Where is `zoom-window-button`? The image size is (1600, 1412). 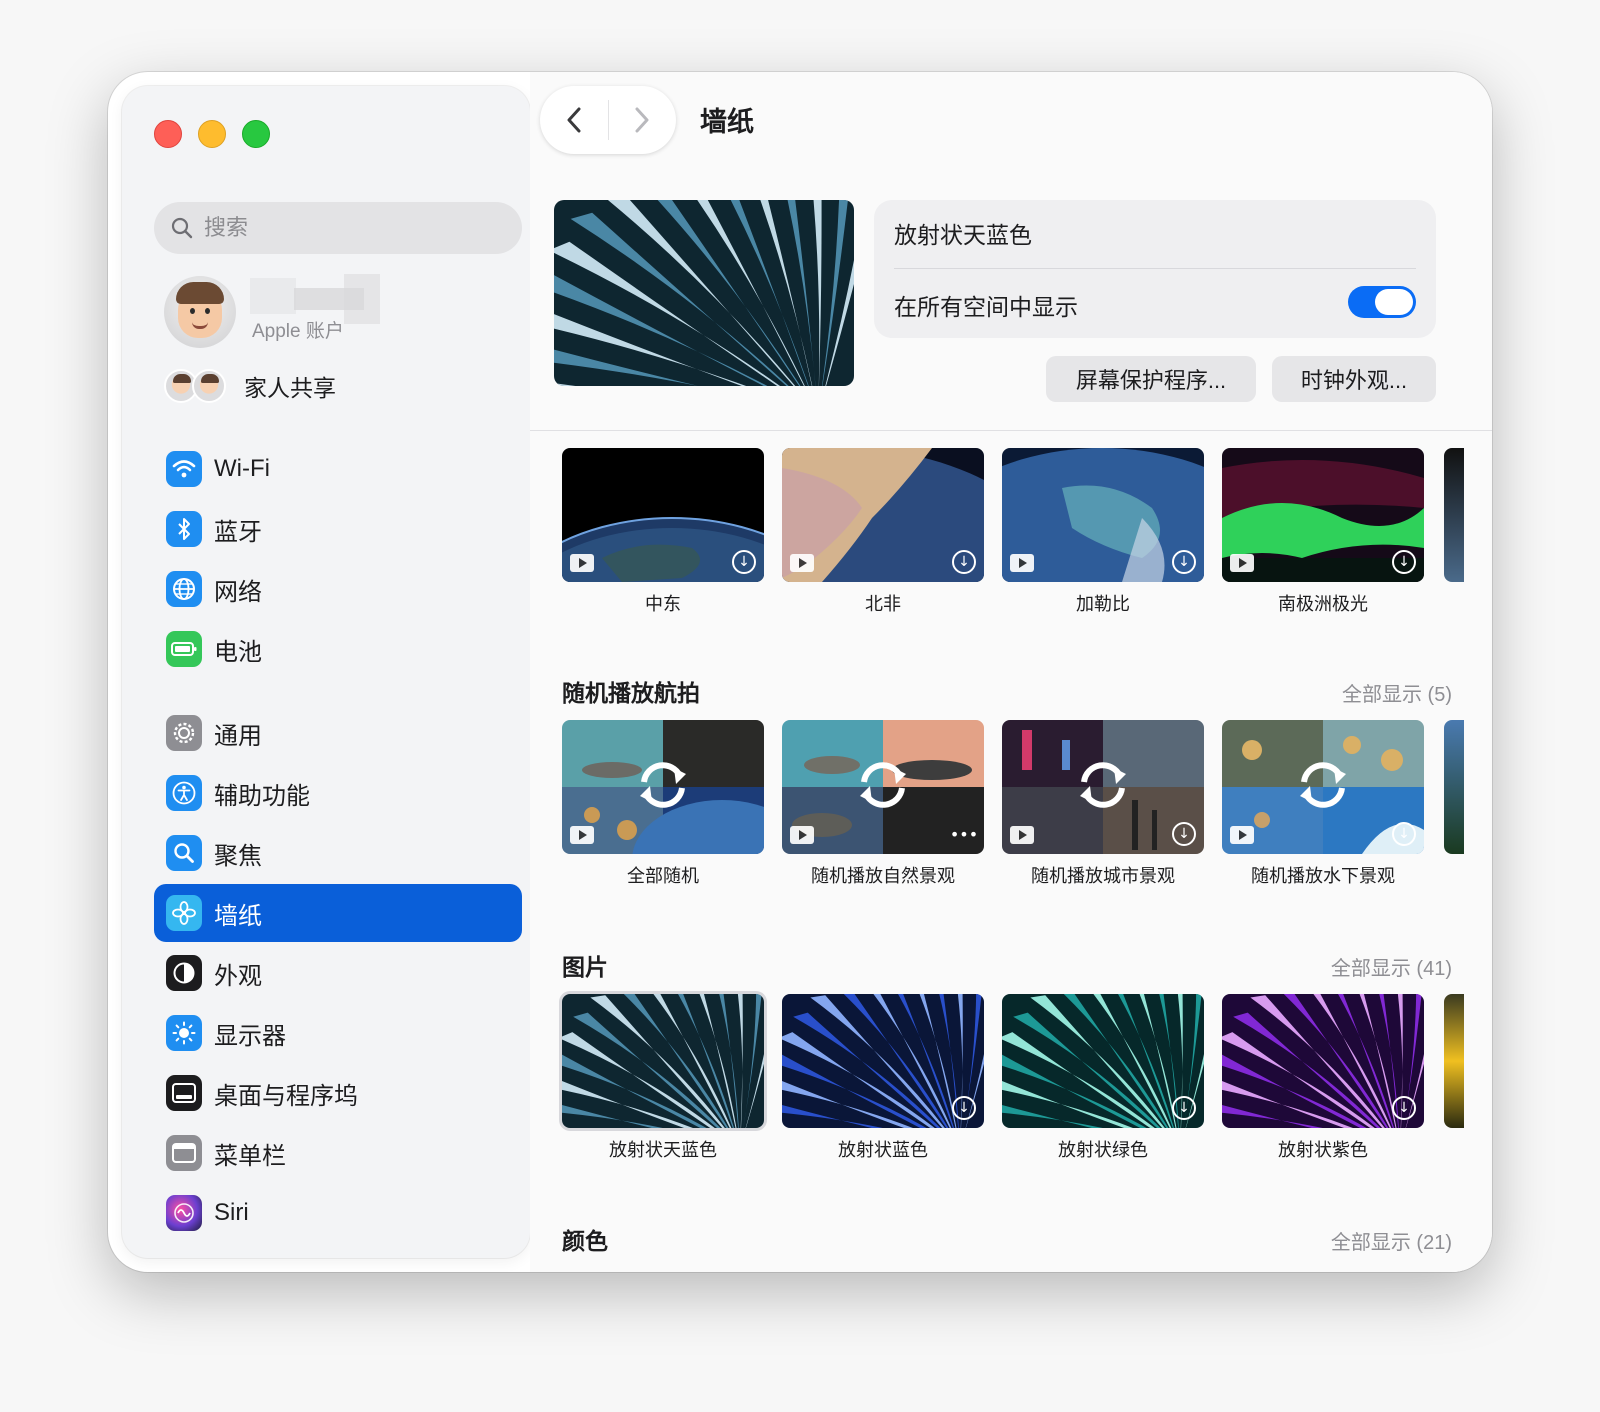 zoom-window-button is located at coordinates (256, 134).